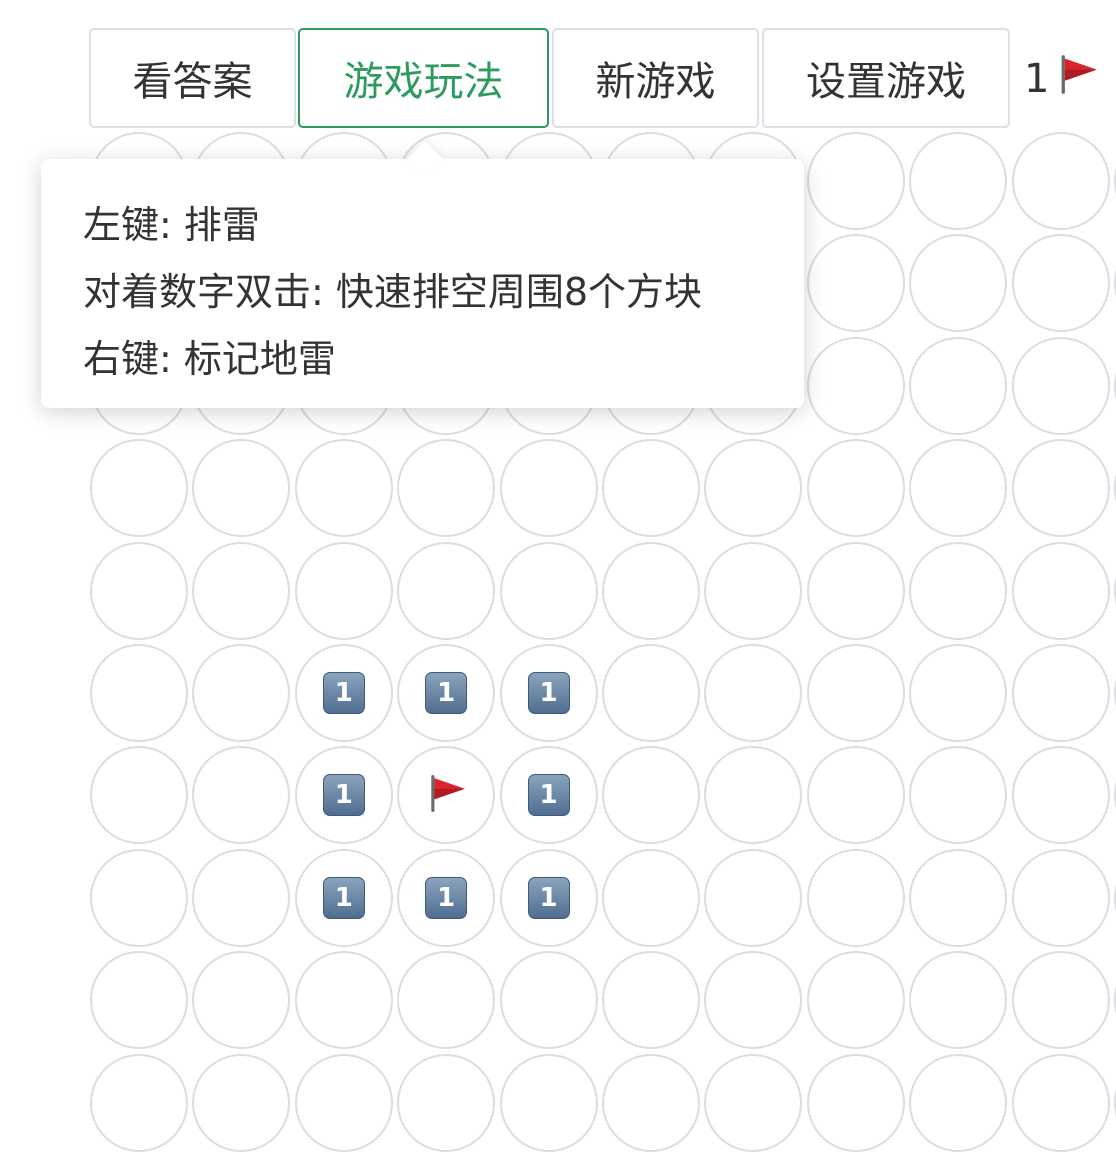 The image size is (1116, 1174). Describe the element at coordinates (171, 225) in the screenshot. I see `tip-left-click: 左键: 排雷` at that location.